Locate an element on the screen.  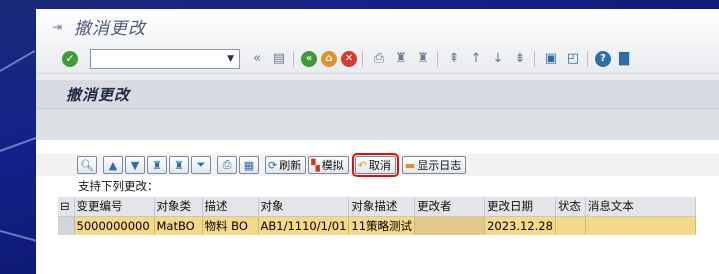
layout-menu-icon: ▇ is located at coordinates (624, 59).